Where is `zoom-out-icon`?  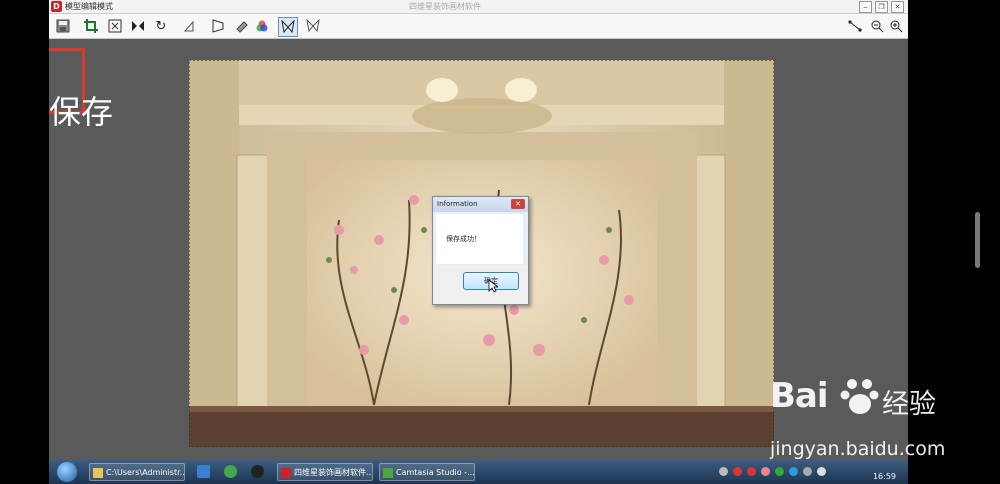 zoom-out-icon is located at coordinates (877, 26).